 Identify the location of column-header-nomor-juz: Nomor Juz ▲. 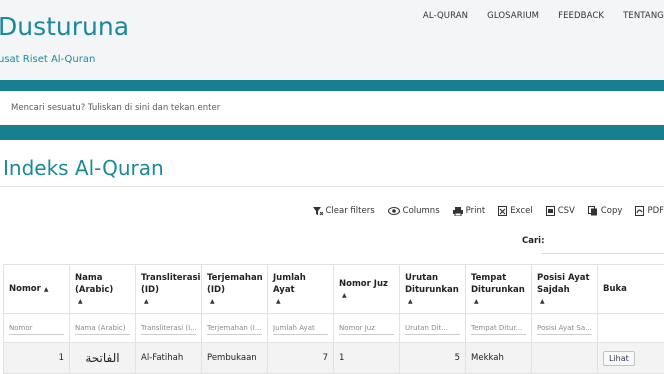
(366, 289).